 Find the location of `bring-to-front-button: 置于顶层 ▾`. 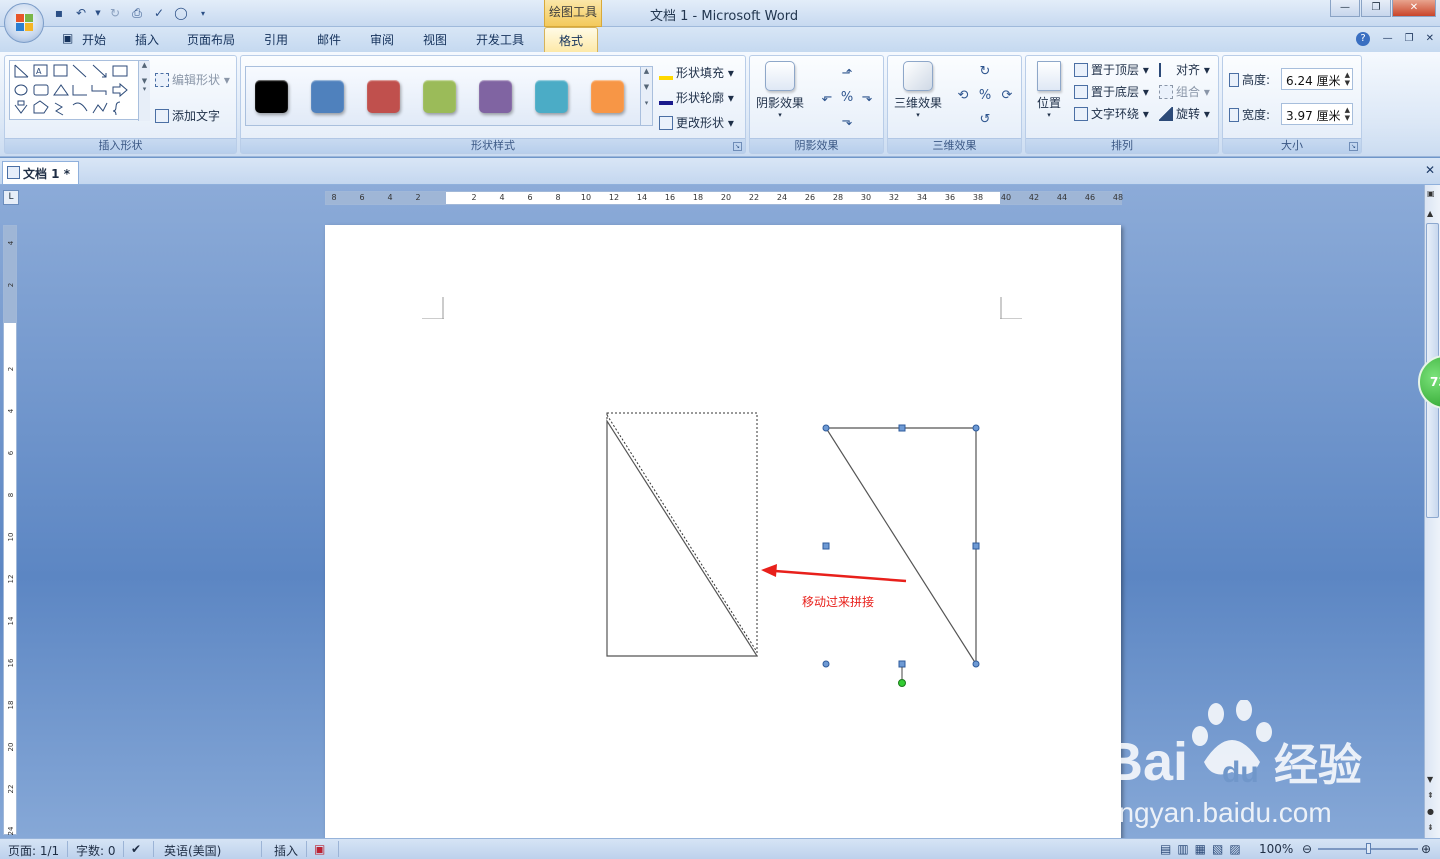

bring-to-front-button: 置于顶层 ▾ is located at coordinates (1111, 69).